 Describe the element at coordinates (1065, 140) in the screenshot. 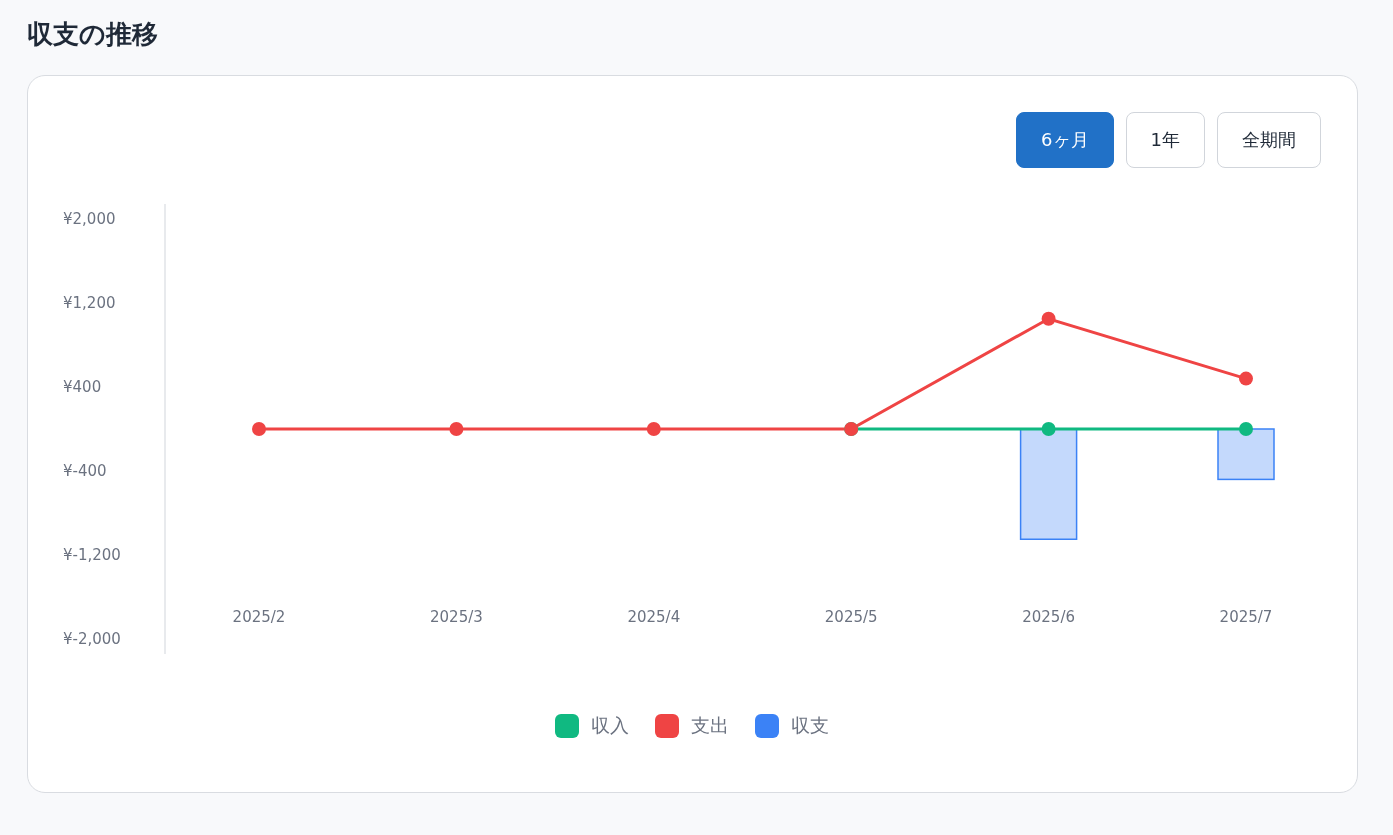

I see `period-tab: 6ヶ月` at that location.